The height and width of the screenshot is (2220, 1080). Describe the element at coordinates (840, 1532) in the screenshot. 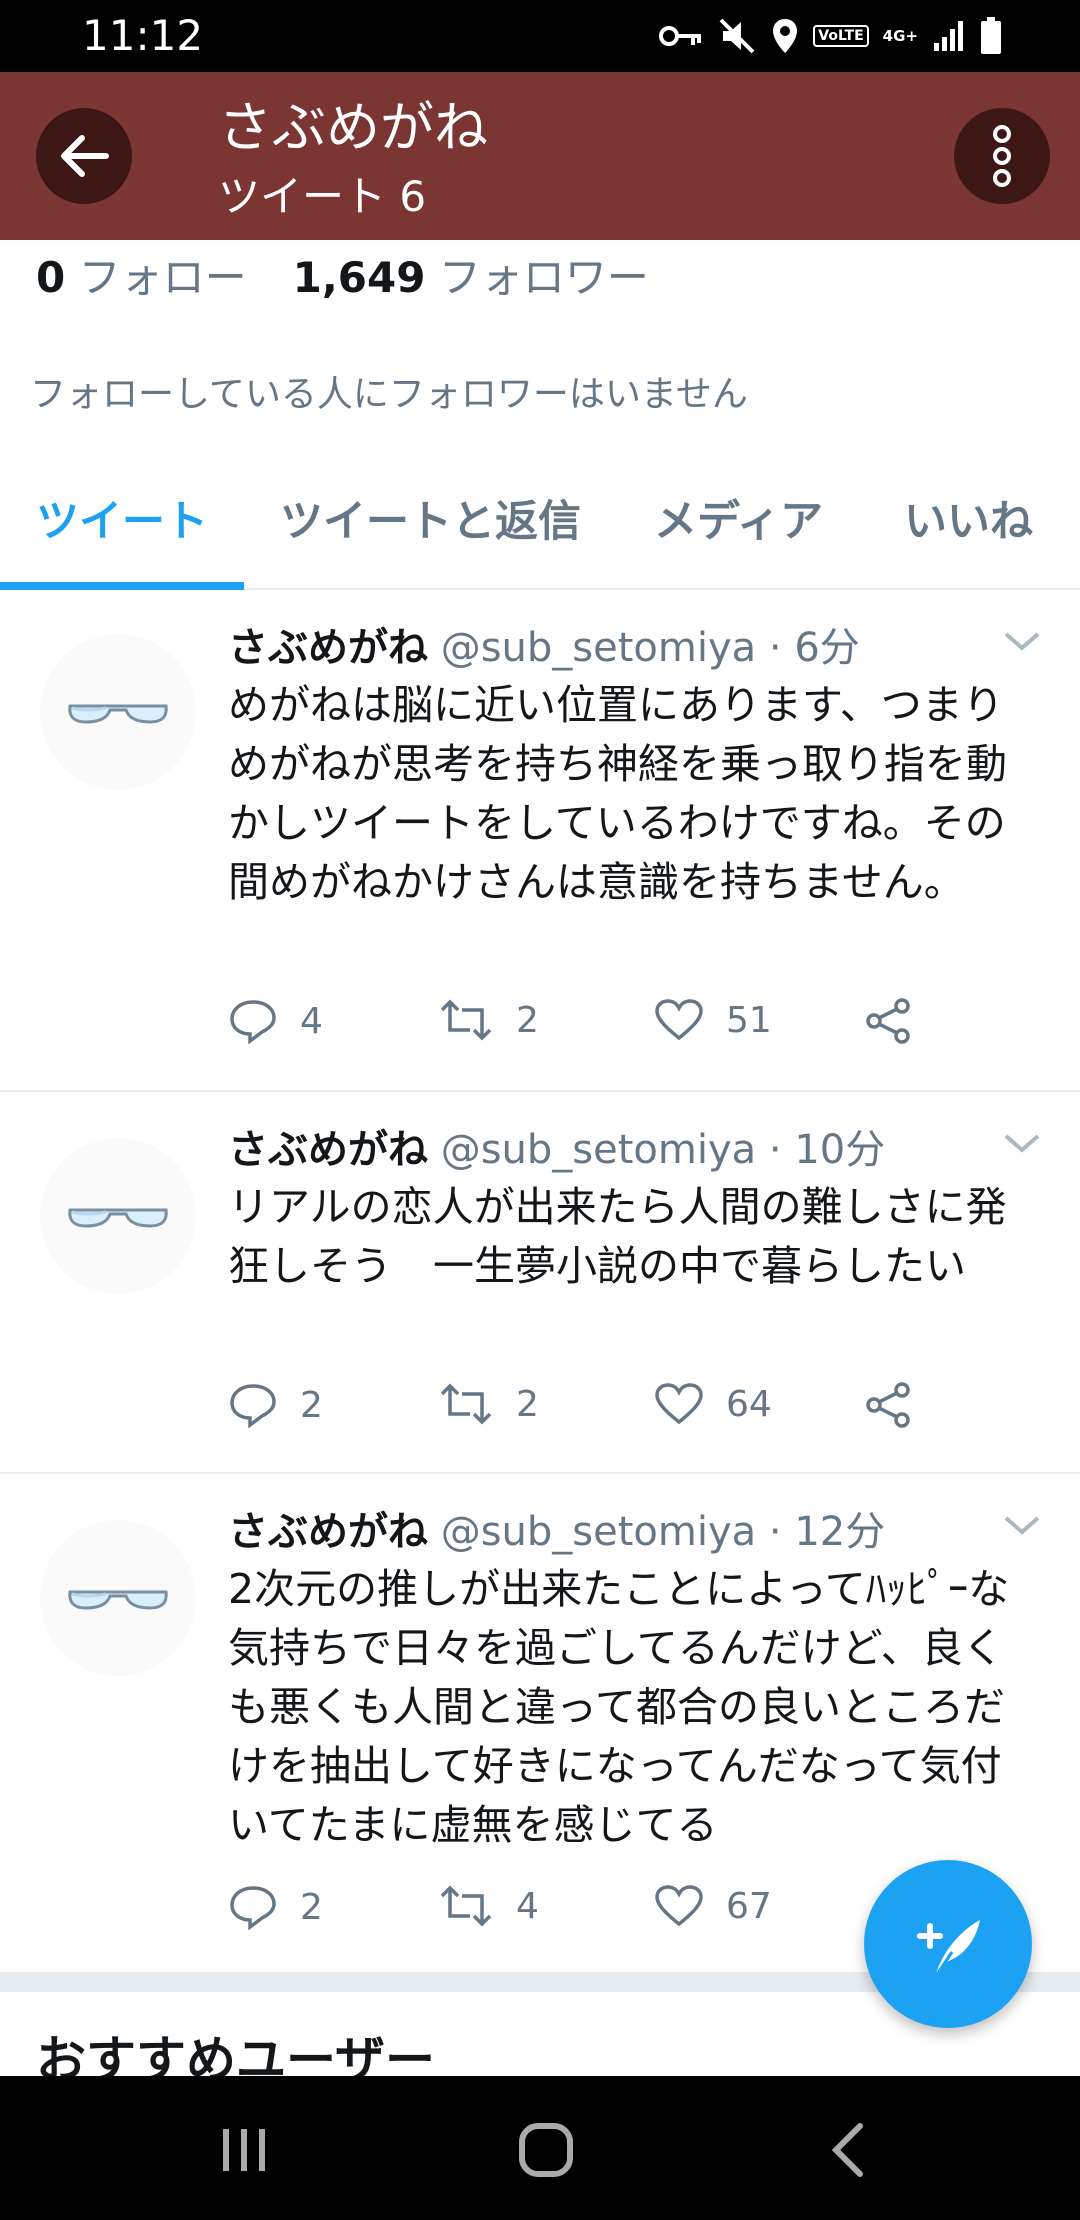

I see `timestamp: 12分` at that location.